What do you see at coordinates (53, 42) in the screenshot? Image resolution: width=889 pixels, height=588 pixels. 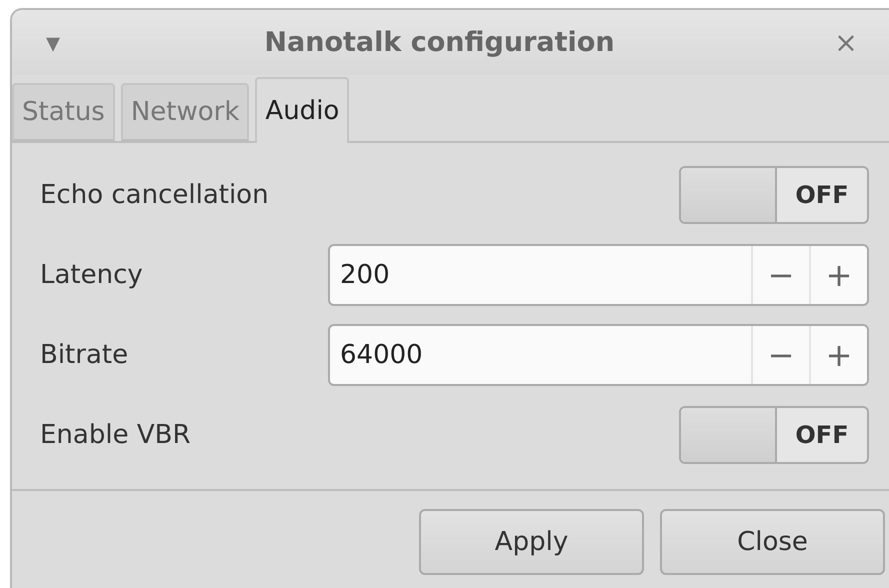 I see `window-menu-button: ▾` at bounding box center [53, 42].